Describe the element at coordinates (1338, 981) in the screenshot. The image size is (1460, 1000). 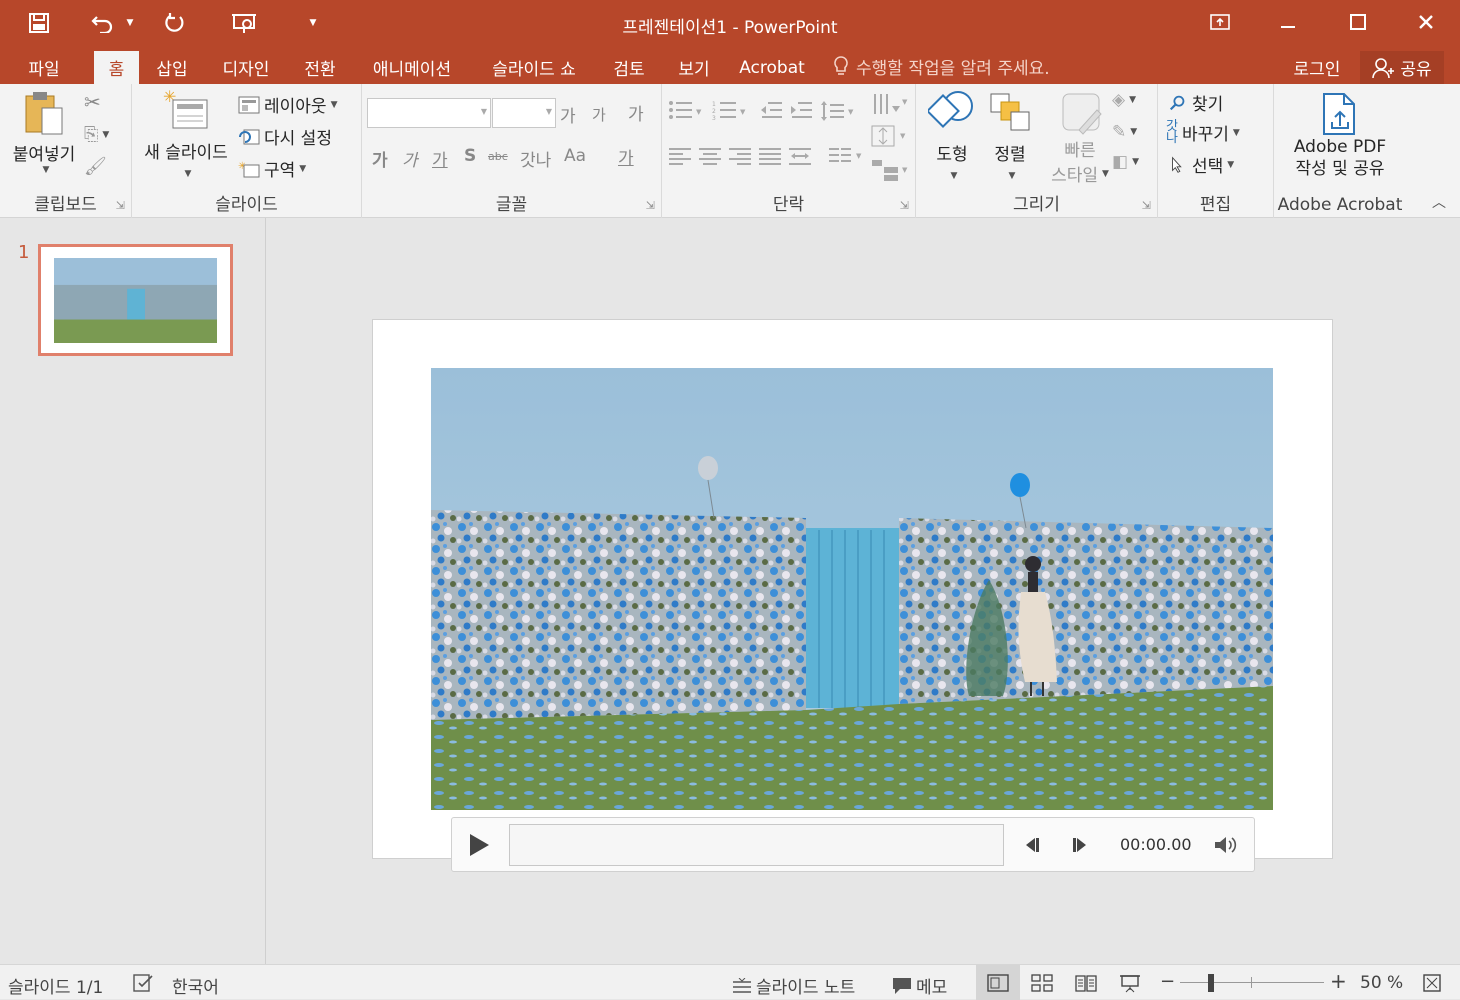
I see `zoom-in-button: +` at that location.